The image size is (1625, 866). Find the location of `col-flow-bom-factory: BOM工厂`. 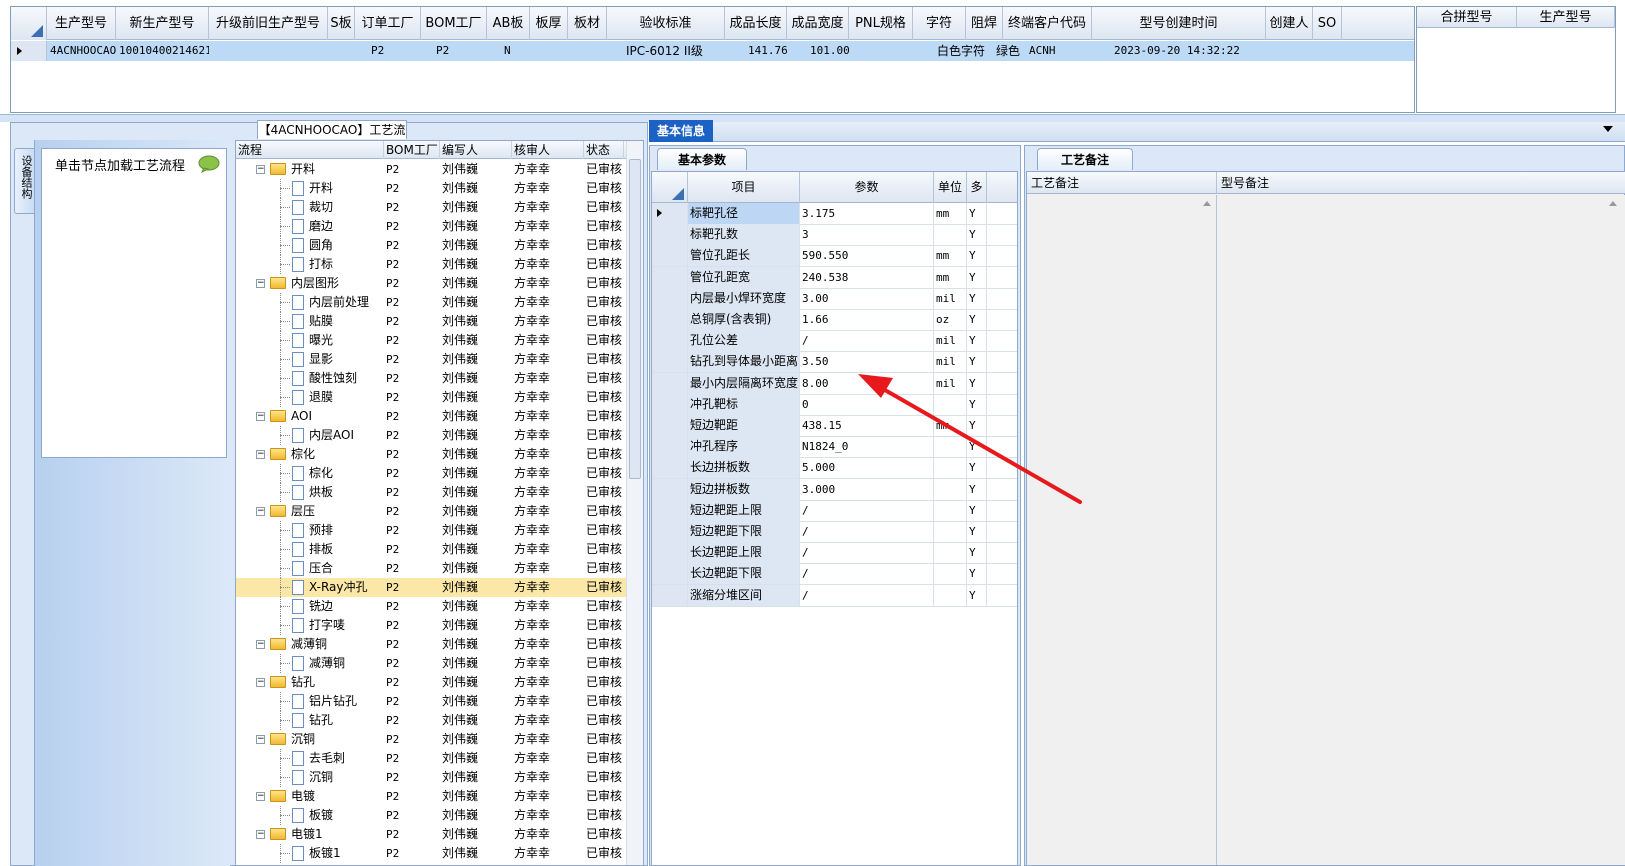

col-flow-bom-factory: BOM工厂 is located at coordinates (412, 150).